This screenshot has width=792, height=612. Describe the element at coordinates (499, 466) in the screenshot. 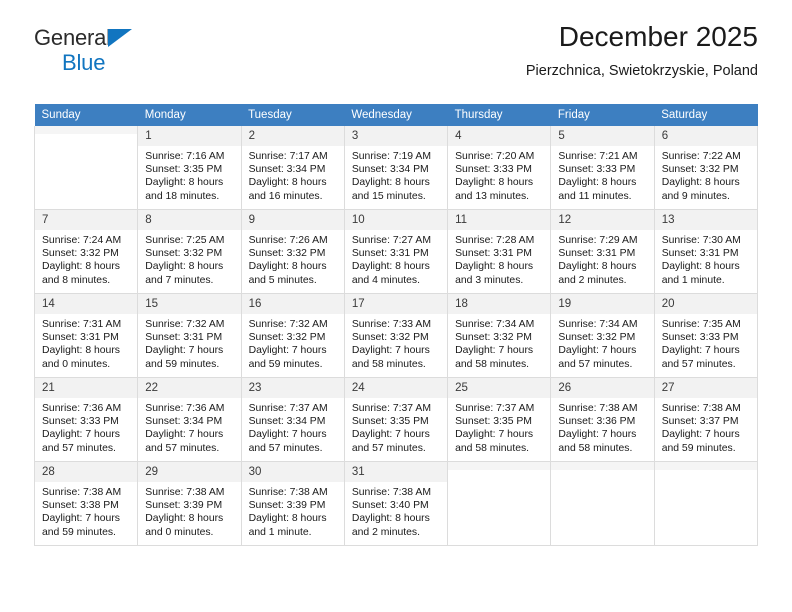

I see `day-number` at that location.